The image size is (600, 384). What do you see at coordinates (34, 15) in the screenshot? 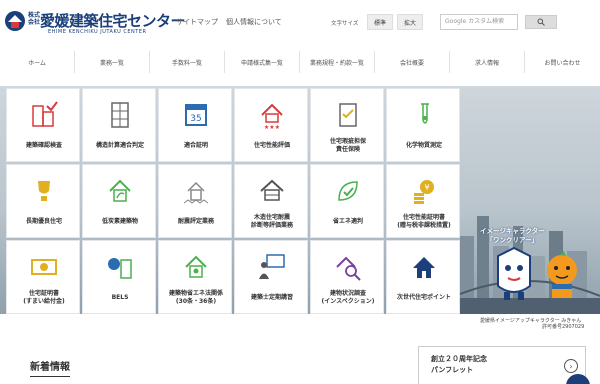
I see `logo-small-top: 株式` at bounding box center [34, 15].